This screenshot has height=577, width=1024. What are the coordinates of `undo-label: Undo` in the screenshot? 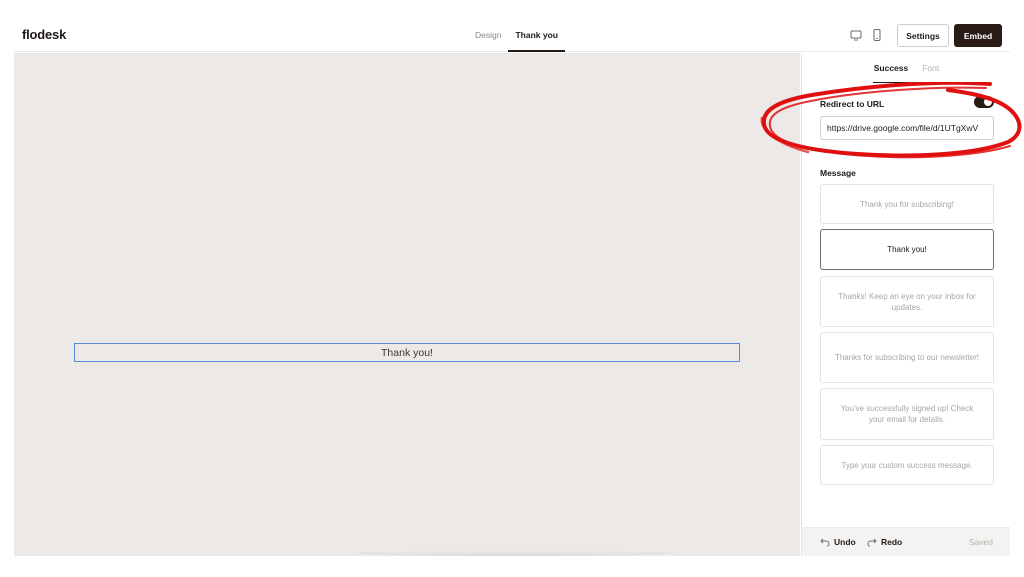 It's located at (845, 542).